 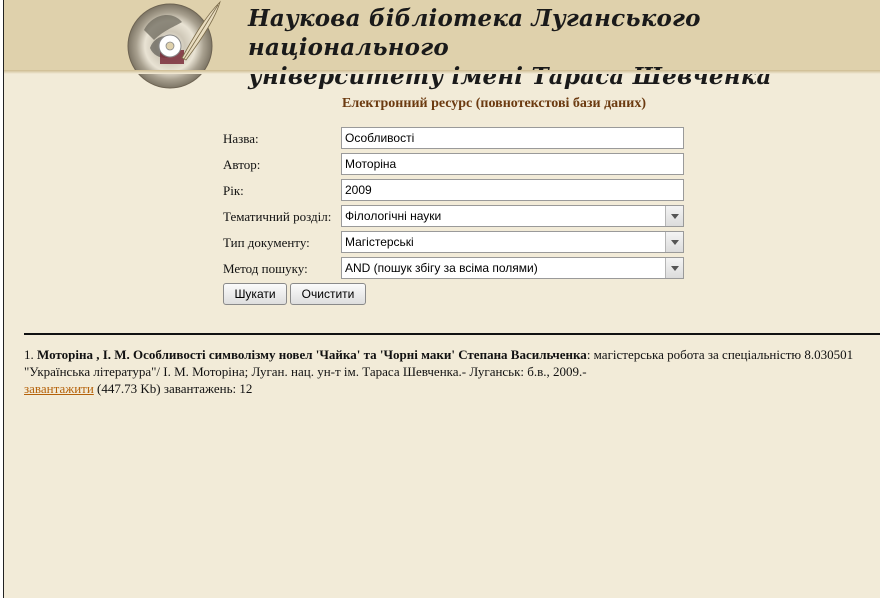 I want to click on library-title-line-2: університету імені Тараса Шевченка, so click(x=510, y=76).